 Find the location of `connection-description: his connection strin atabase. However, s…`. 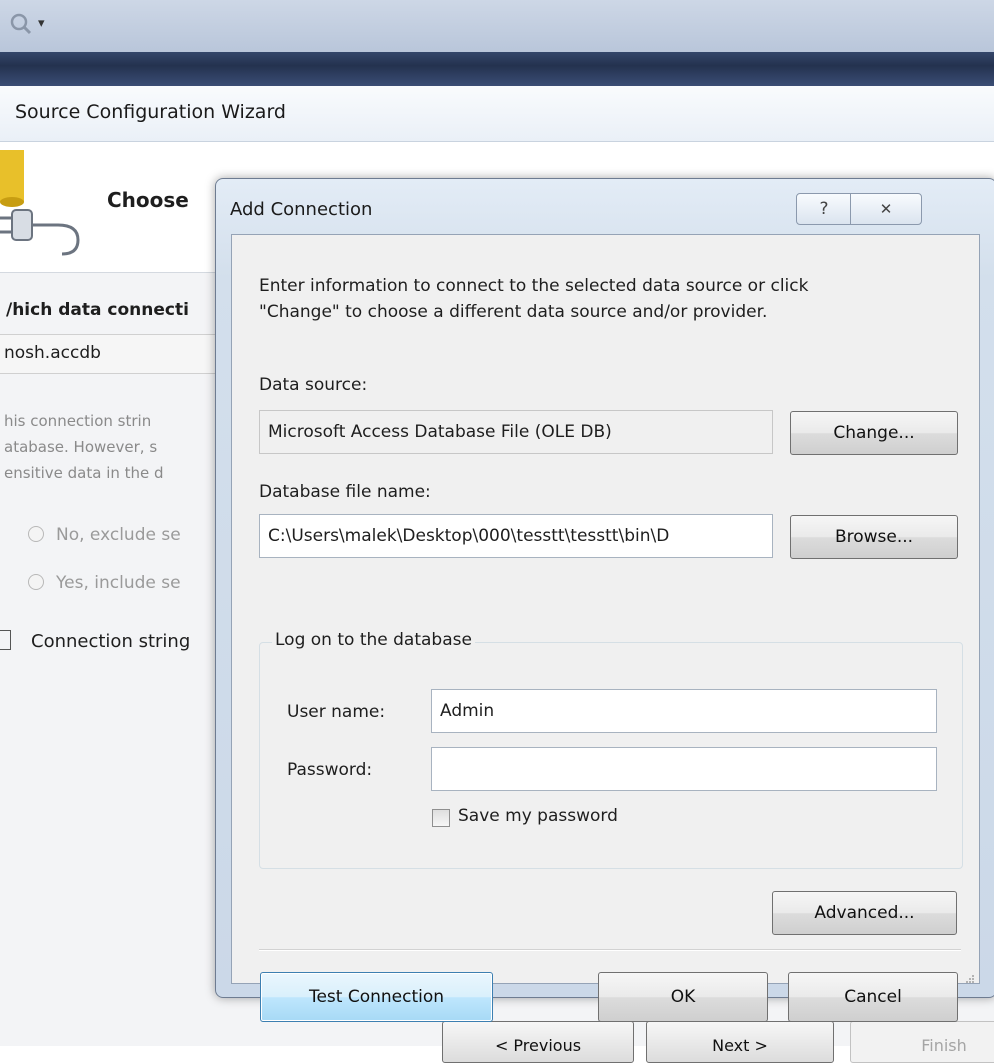

connection-description: his connection strin atabase. However, s… is located at coordinates (84, 447).